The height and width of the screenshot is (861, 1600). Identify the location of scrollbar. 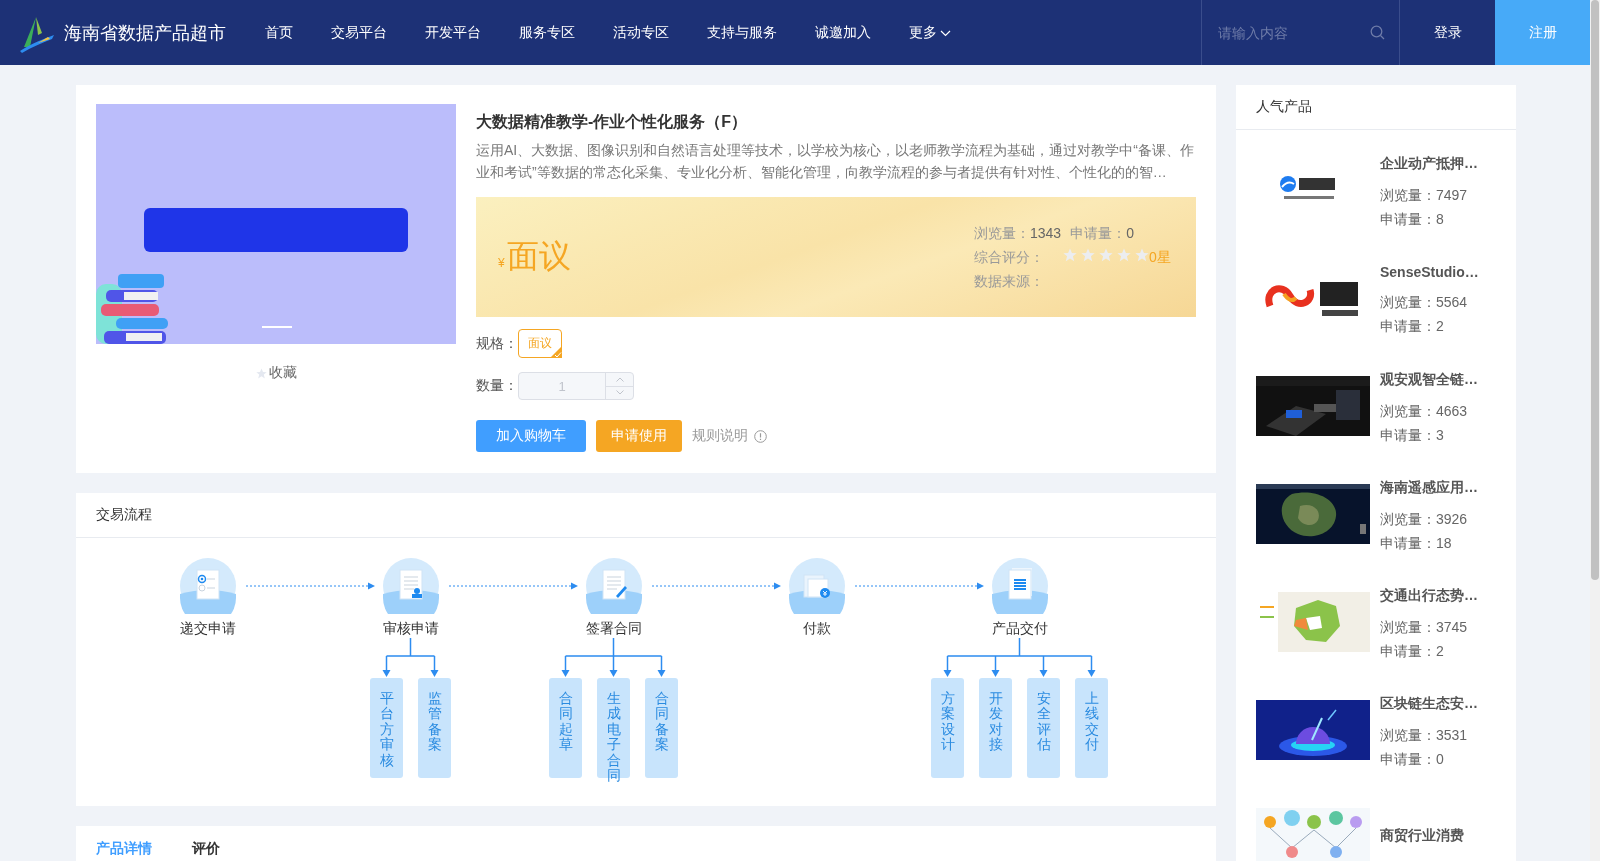
(1595, 430).